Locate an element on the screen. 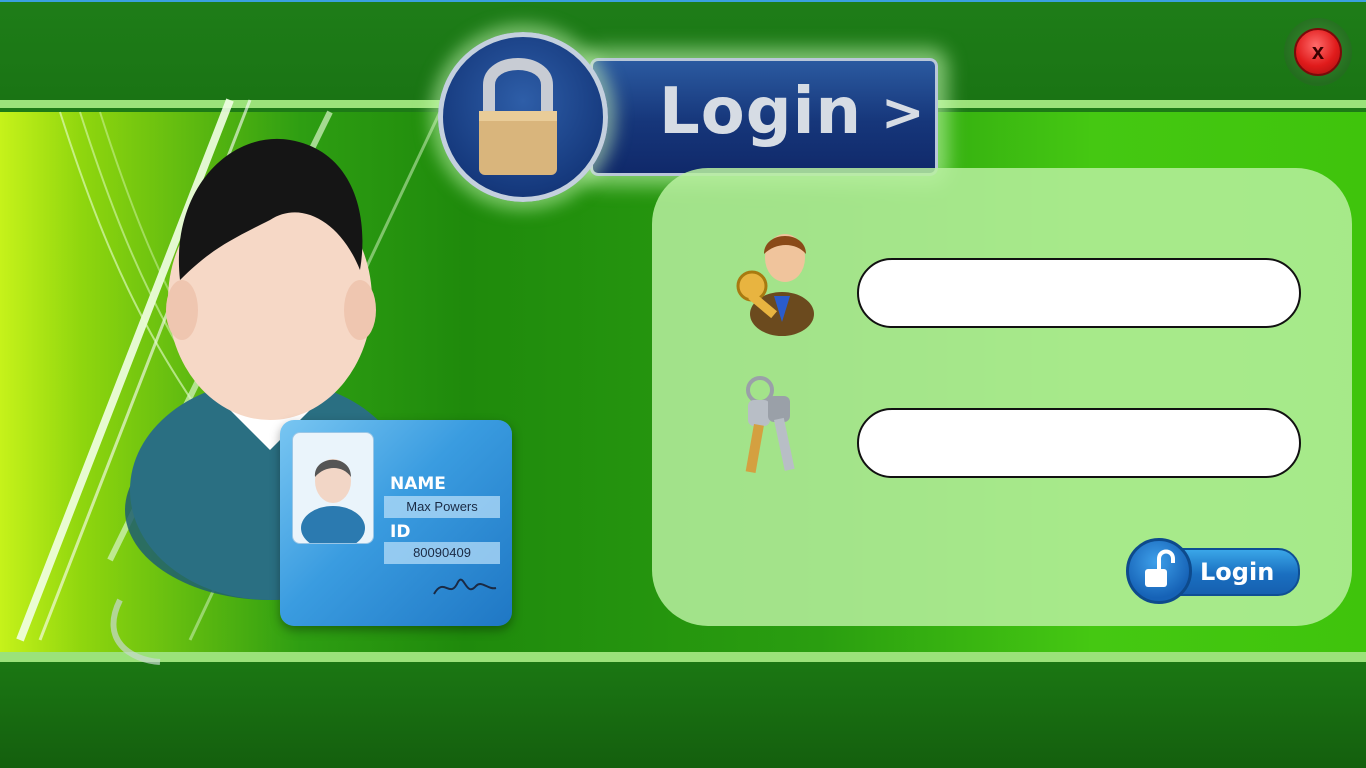 The width and height of the screenshot is (1366, 768). card-id-value: 80090409 is located at coordinates (442, 553).